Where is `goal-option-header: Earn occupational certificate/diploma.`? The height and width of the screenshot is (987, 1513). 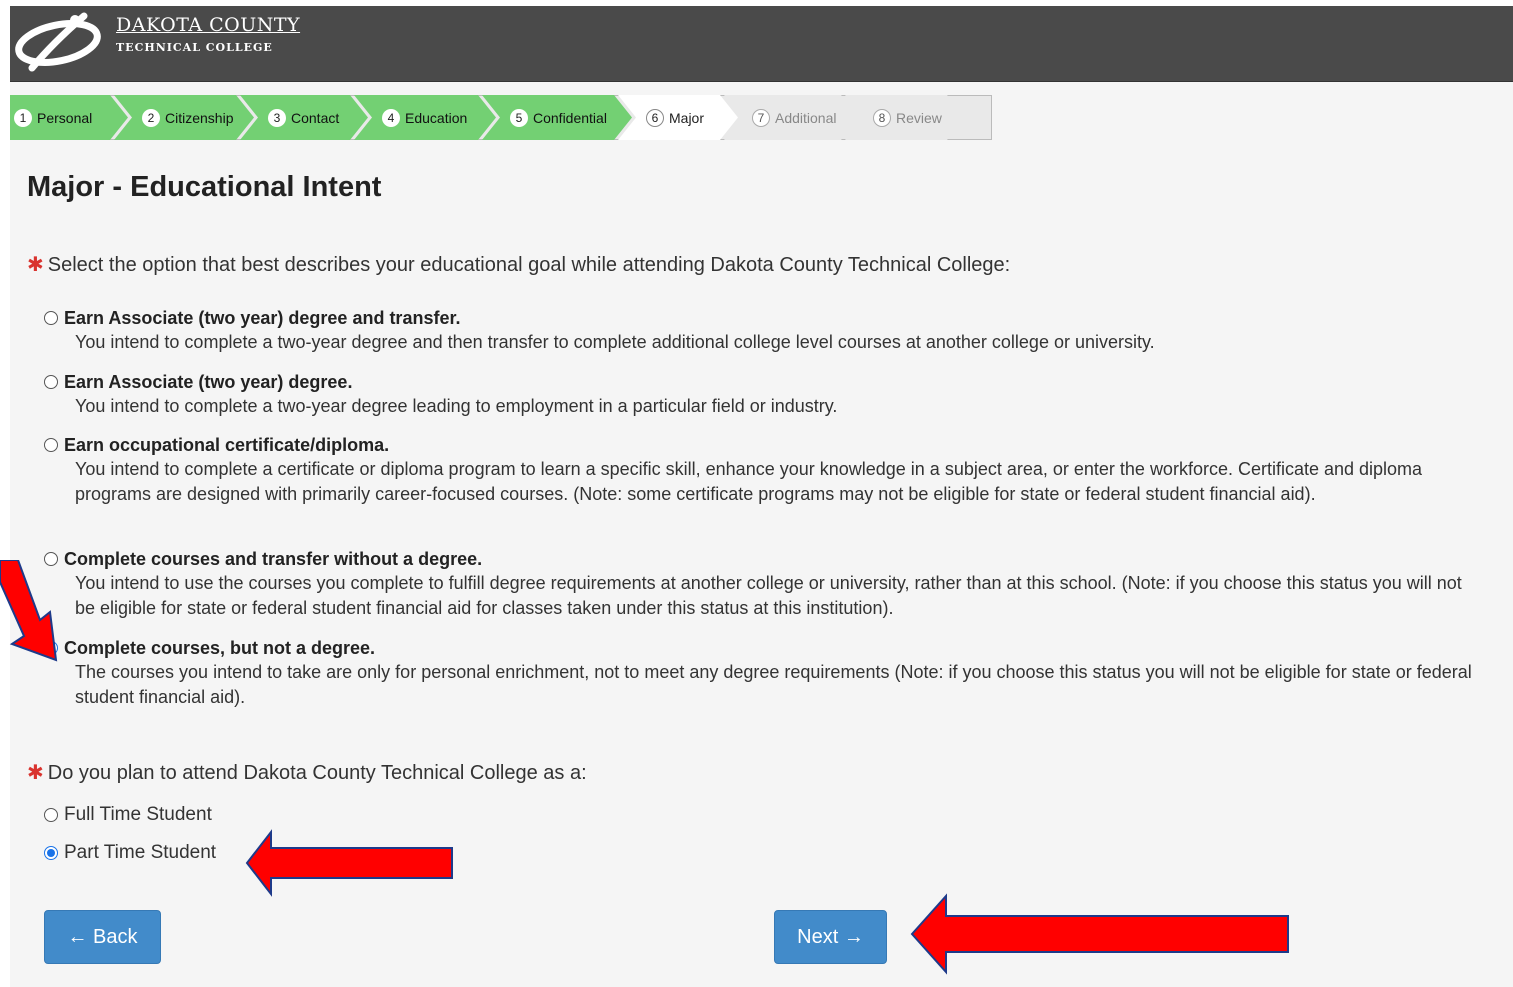 goal-option-header: Earn occupational certificate/diploma. is located at coordinates (764, 445).